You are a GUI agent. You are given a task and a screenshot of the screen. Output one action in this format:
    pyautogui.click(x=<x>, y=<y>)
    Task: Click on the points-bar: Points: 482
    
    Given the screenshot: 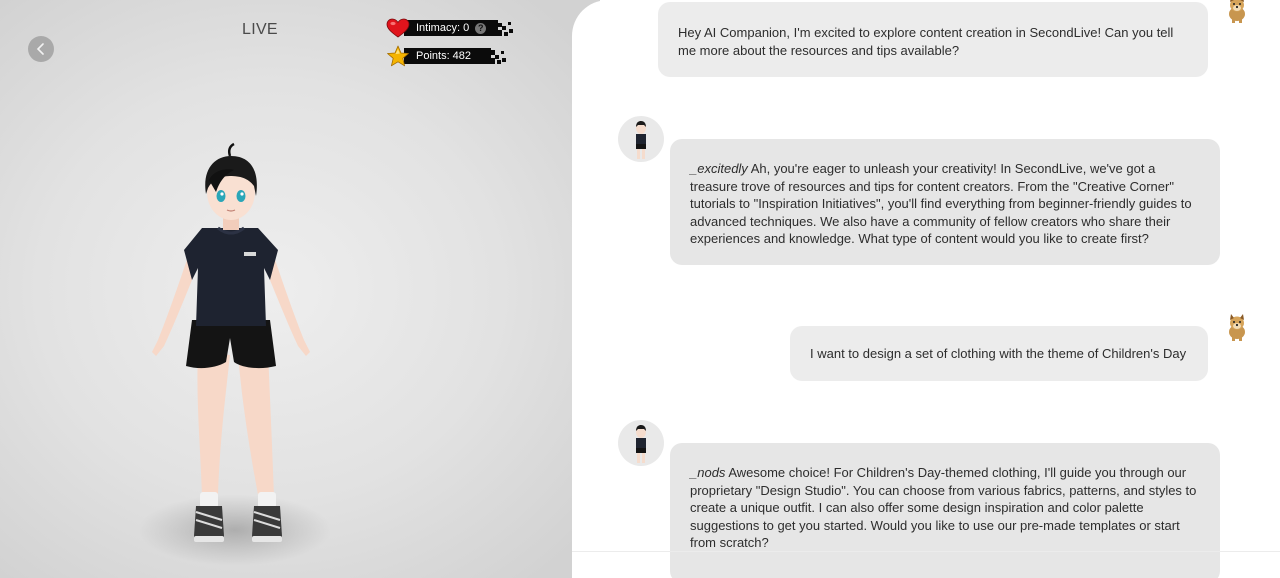 What is the action you would take?
    pyautogui.click(x=445, y=56)
    